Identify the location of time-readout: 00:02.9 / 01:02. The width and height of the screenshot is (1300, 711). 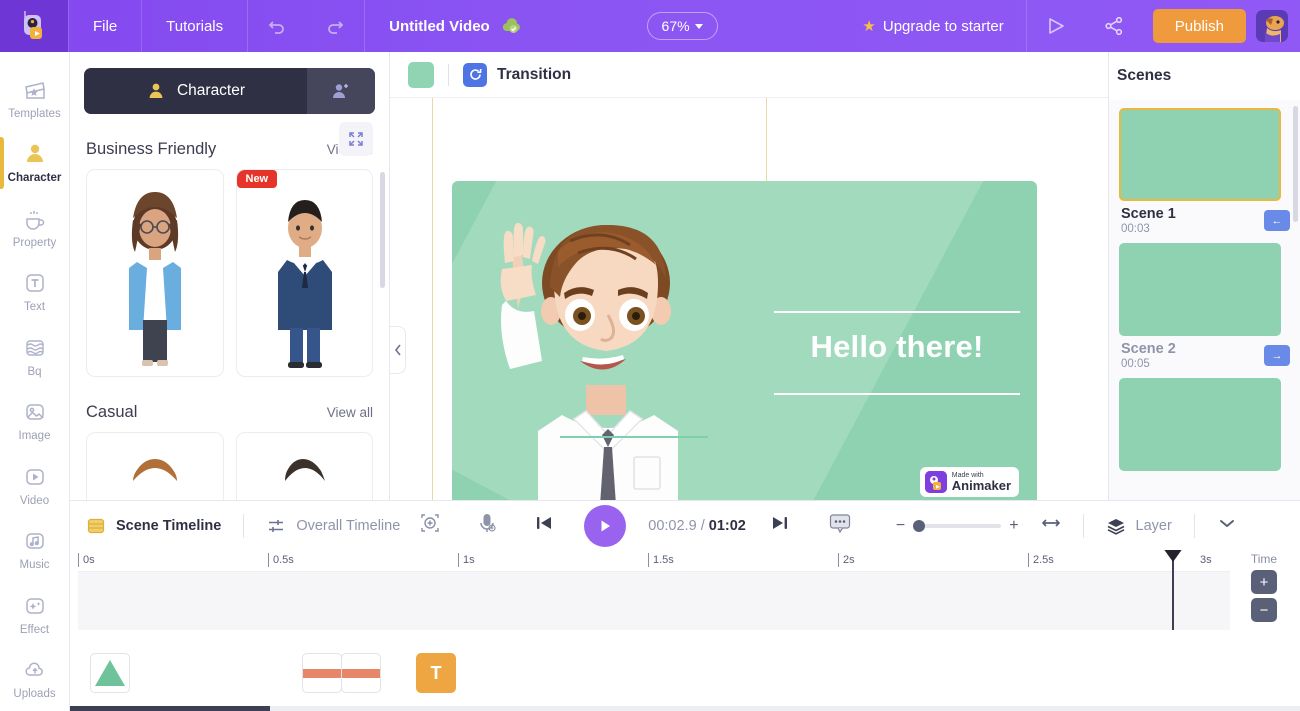
(697, 526).